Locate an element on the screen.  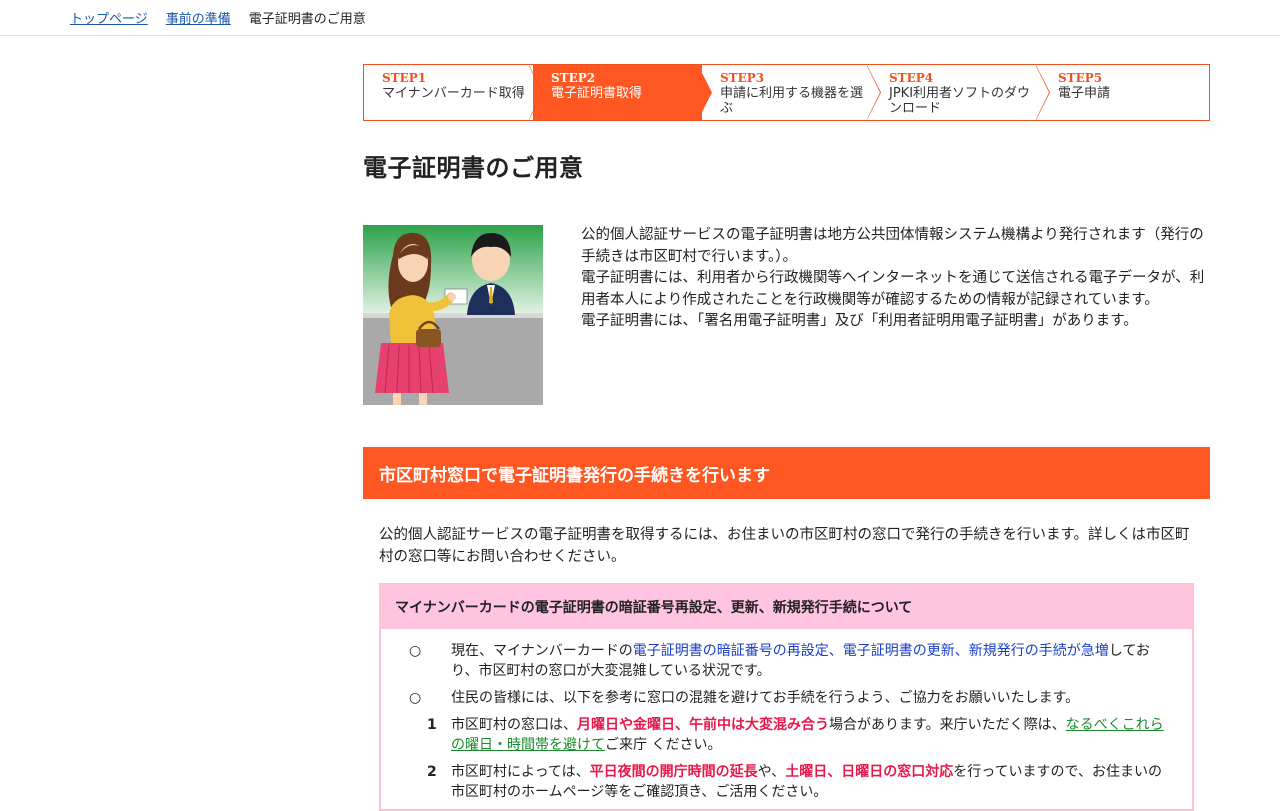
step-3: STEP3 申請に利用する機器を選ぶ is located at coordinates (791, 92).